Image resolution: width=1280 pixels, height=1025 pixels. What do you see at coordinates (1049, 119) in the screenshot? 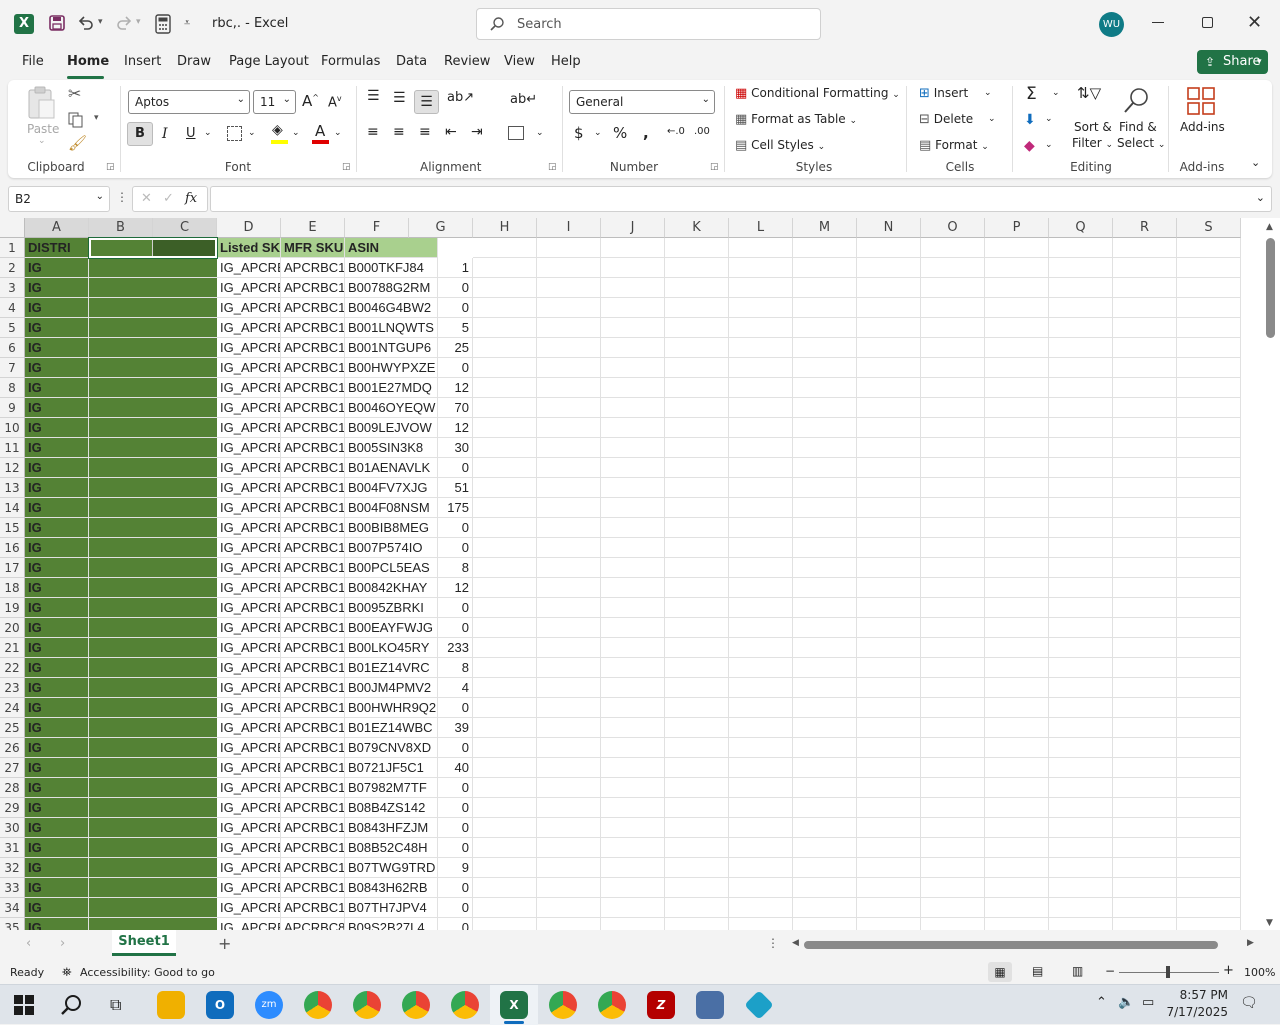
I see `fill-dropdown-icon: ⌄` at bounding box center [1049, 119].